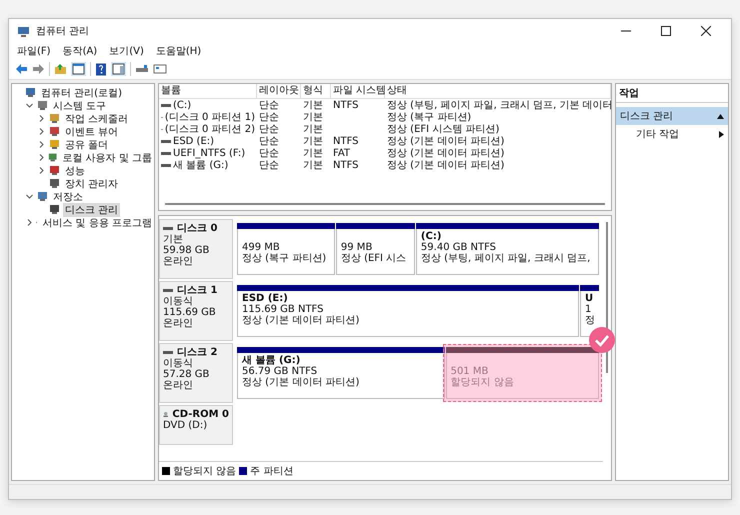  Describe the element at coordinates (186, 374) in the screenshot. I see `disk-size: 57.28 GB` at that location.